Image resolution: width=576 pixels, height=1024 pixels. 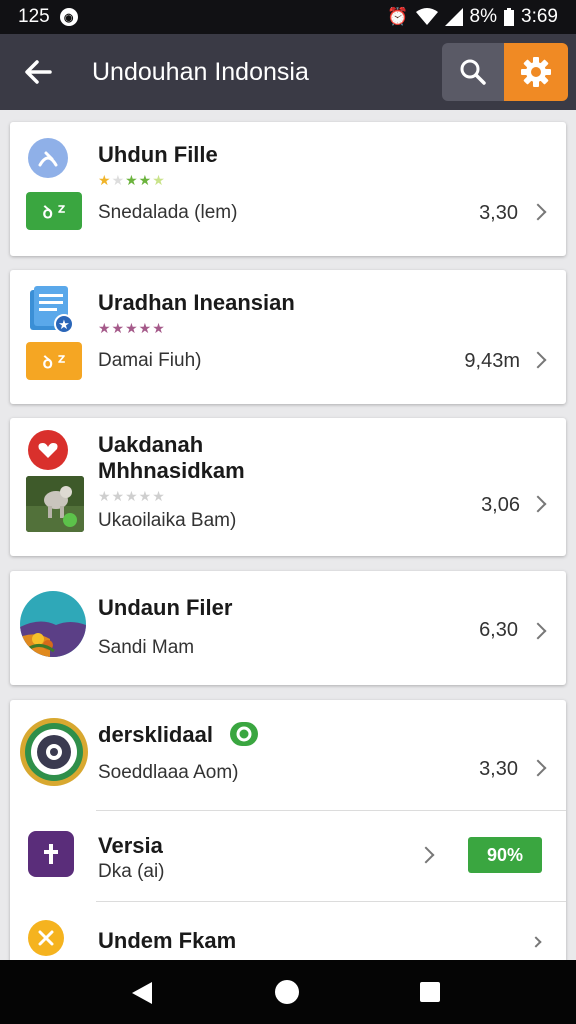 I want to click on nav-home-icon, so click(x=287, y=992).